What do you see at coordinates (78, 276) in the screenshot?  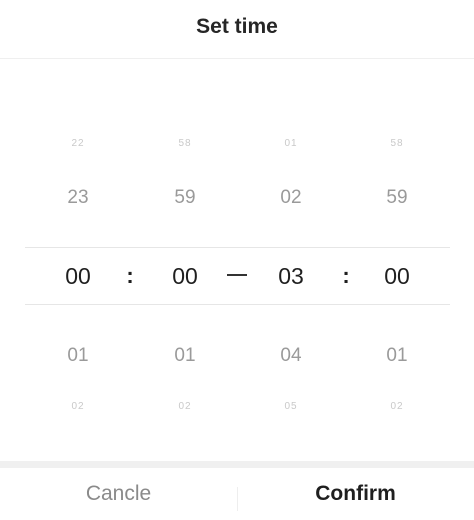 I see `start-hour-selected: 00` at bounding box center [78, 276].